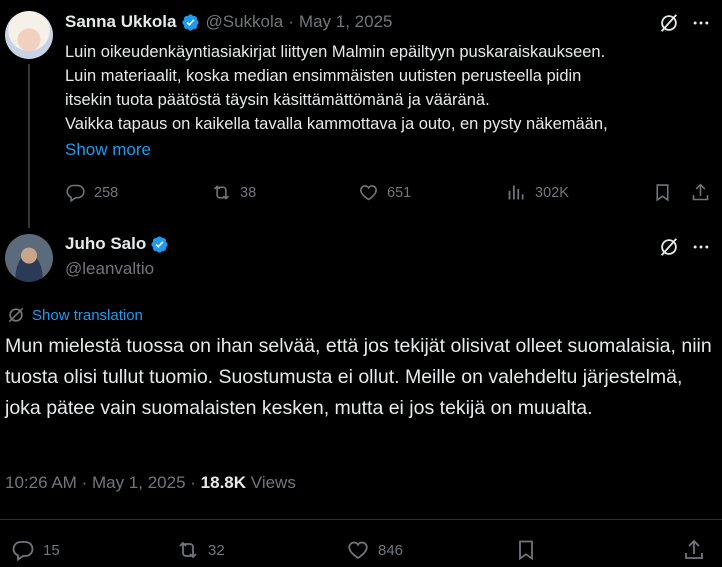 The height and width of the screenshot is (567, 722). I want to click on post2-author-name: Juho Salo, so click(105, 244).